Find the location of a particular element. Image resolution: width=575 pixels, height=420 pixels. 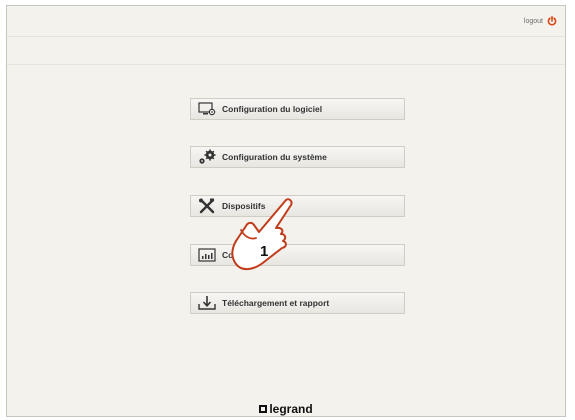

gears-icon is located at coordinates (207, 157).